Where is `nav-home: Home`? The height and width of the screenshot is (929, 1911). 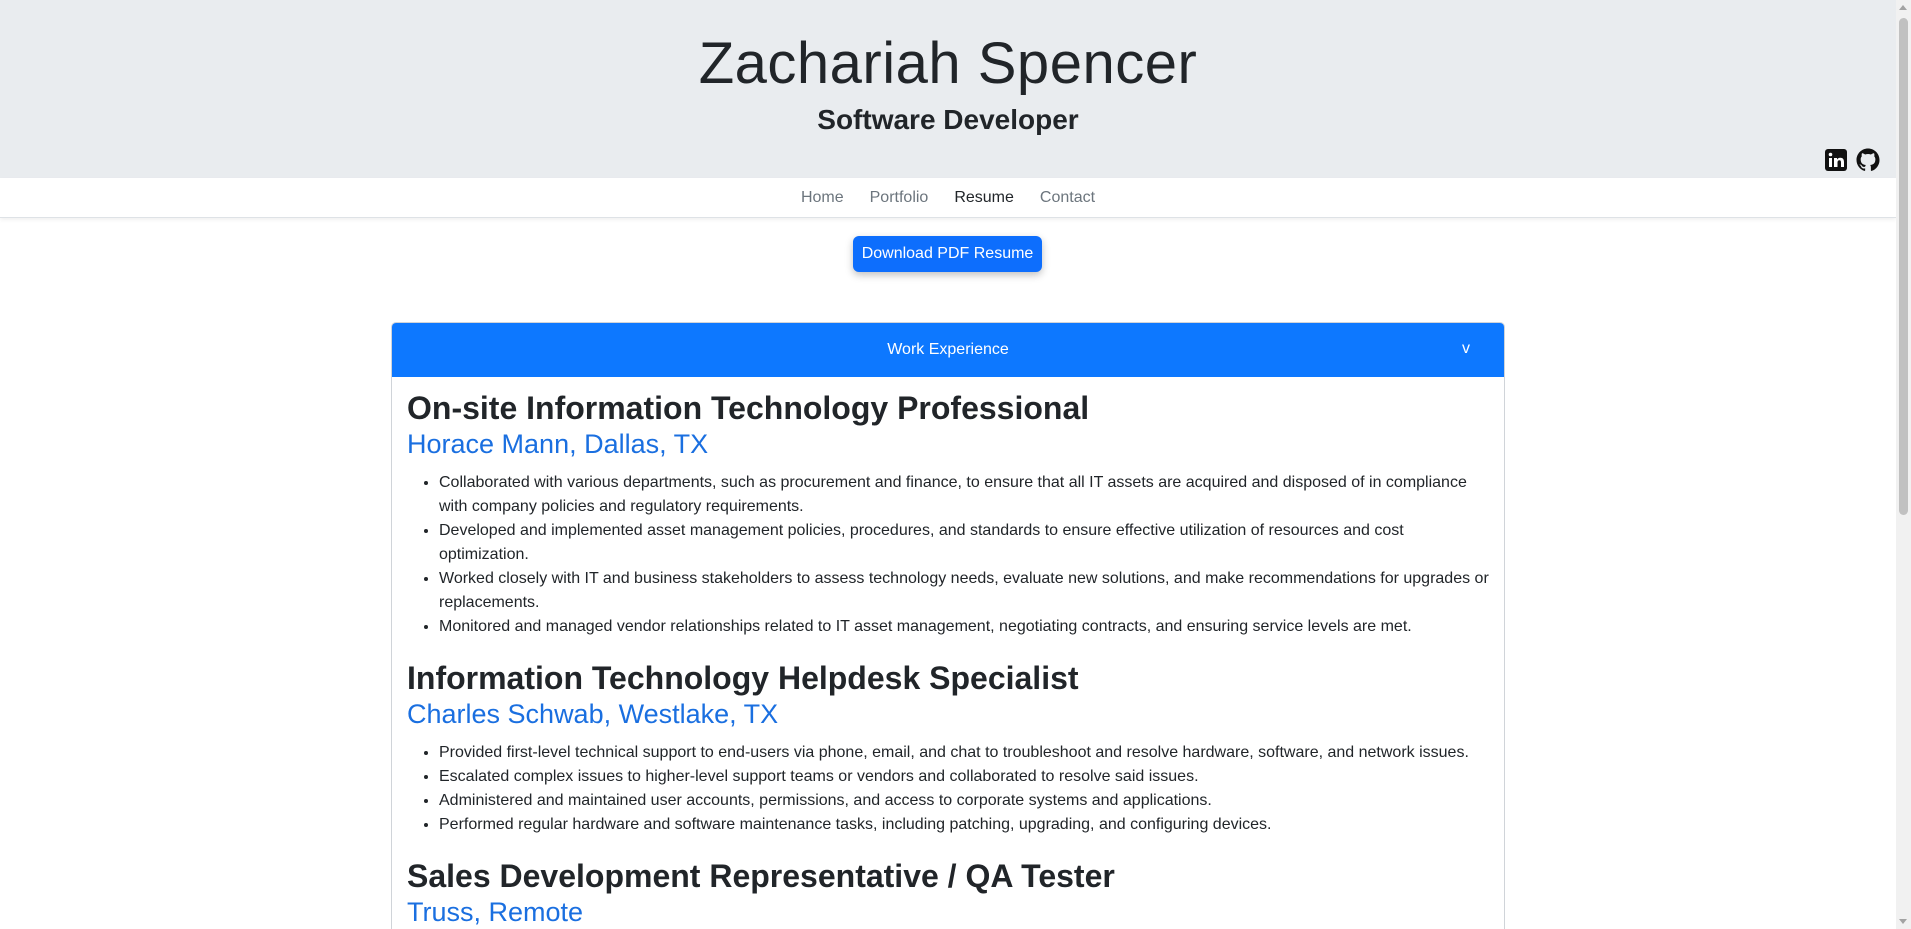
nav-home: Home is located at coordinates (822, 198).